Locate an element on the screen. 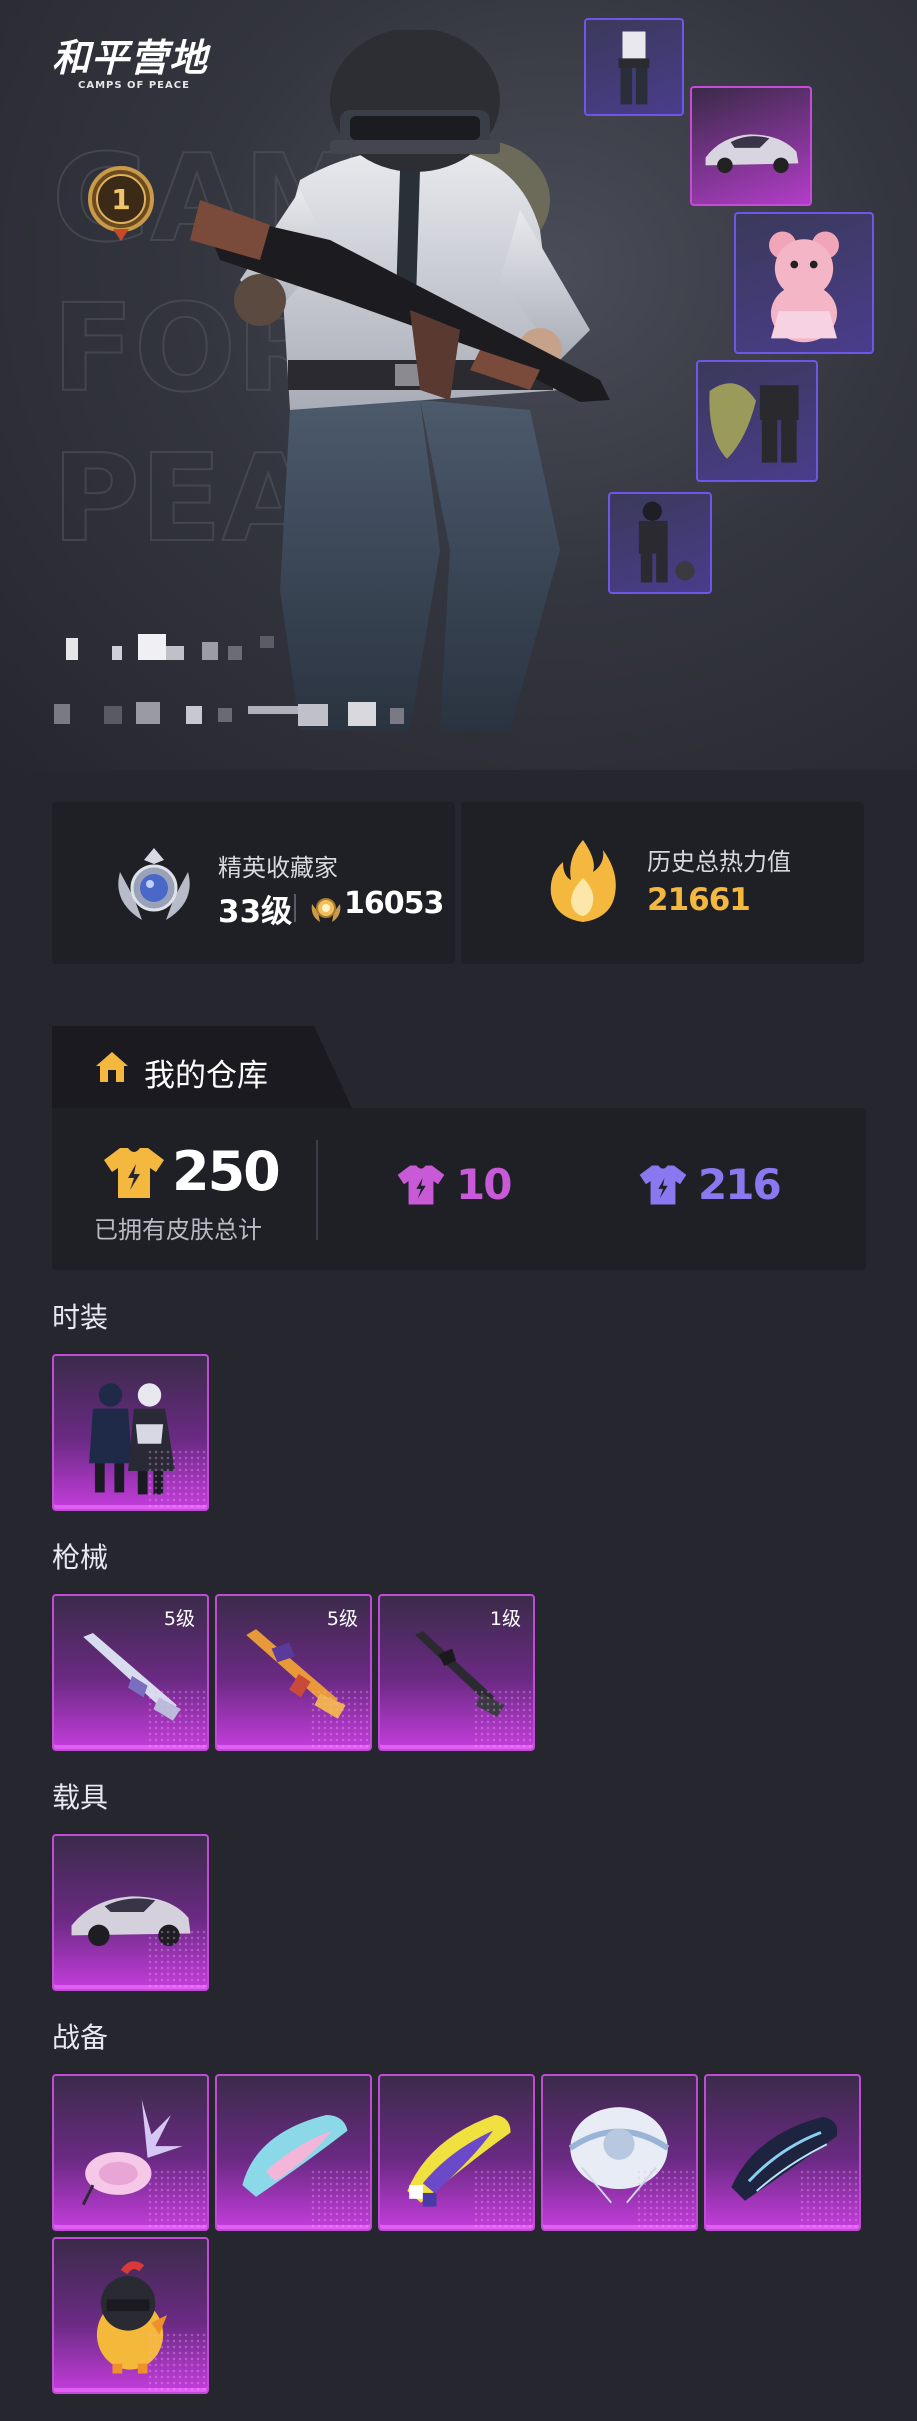 This screenshot has height=2421, width=917. heat-card: 历史总热力值 21661 is located at coordinates (662, 883).